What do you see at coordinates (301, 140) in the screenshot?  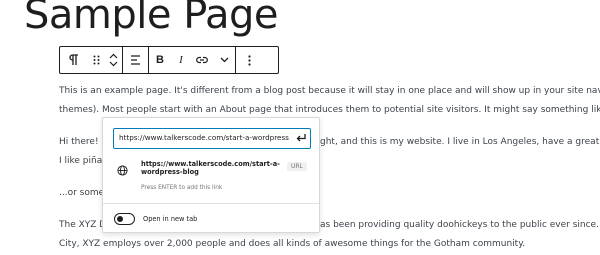 I see `enter-icon` at bounding box center [301, 140].